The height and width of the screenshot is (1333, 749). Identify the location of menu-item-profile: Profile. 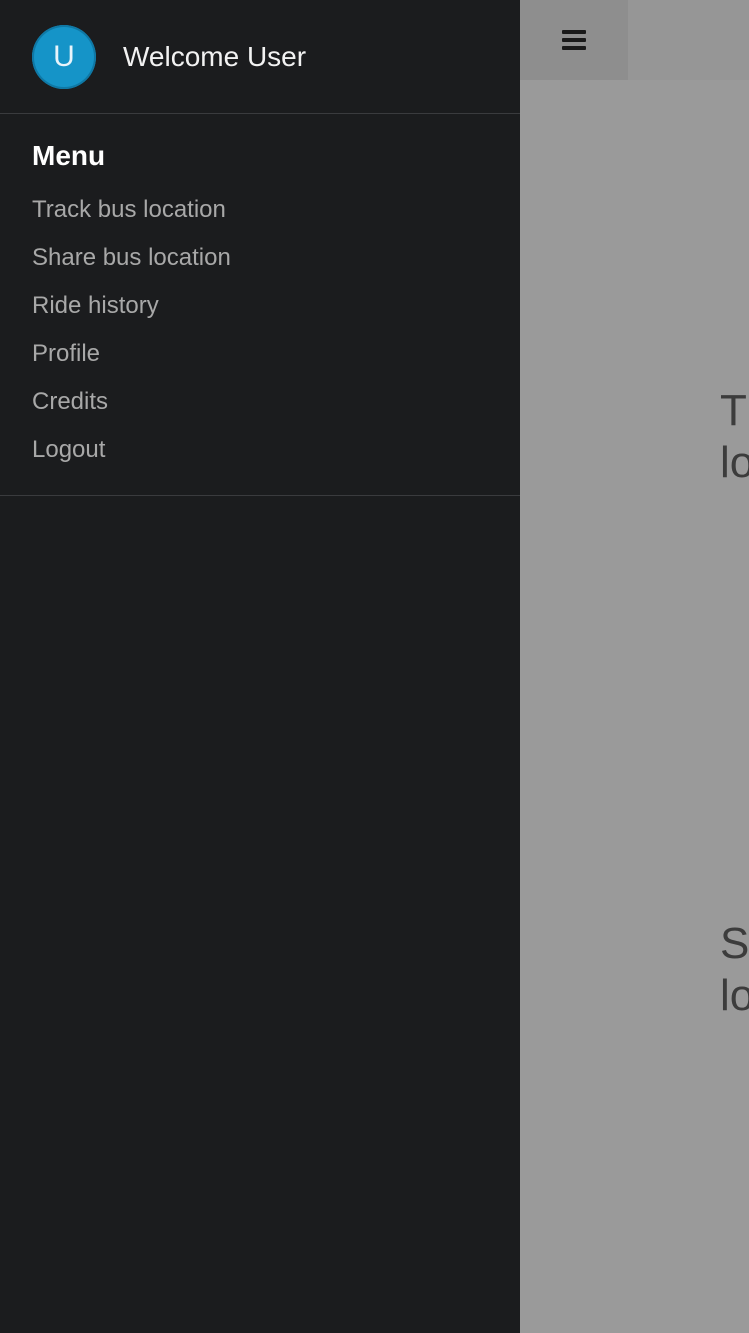
(276, 354).